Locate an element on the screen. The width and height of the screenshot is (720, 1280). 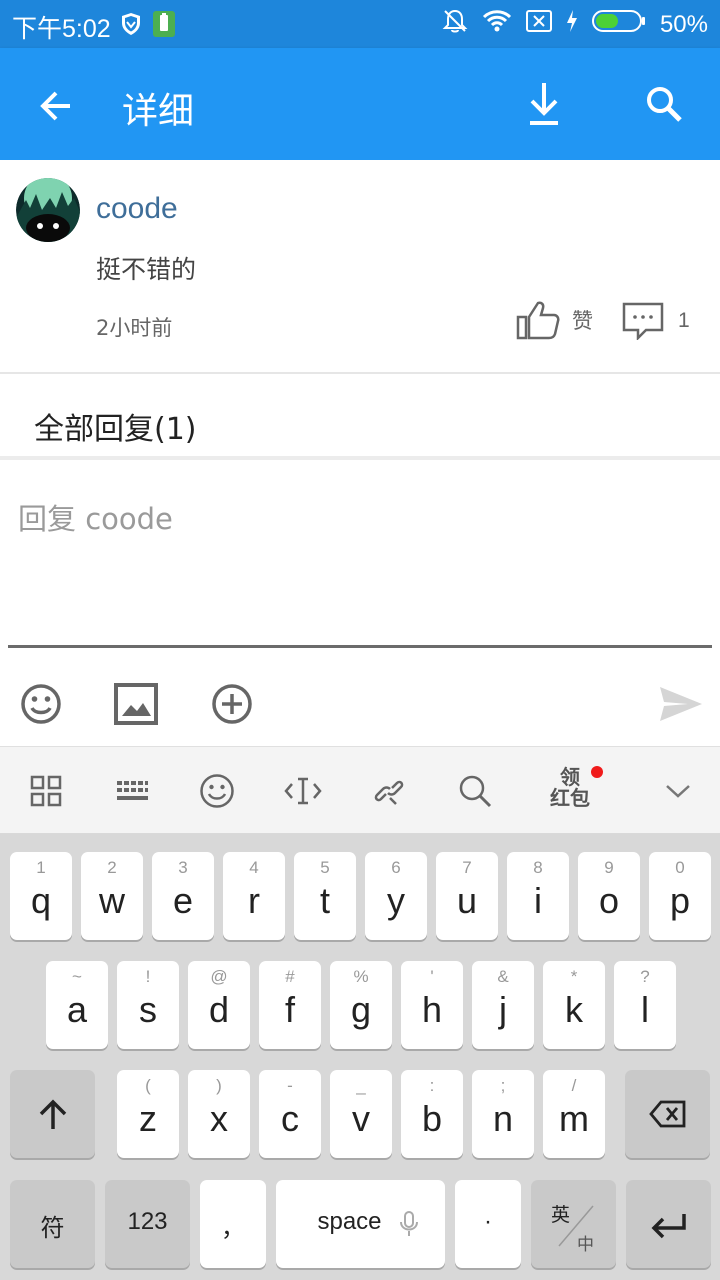
link-icon is located at coordinates (389, 792).